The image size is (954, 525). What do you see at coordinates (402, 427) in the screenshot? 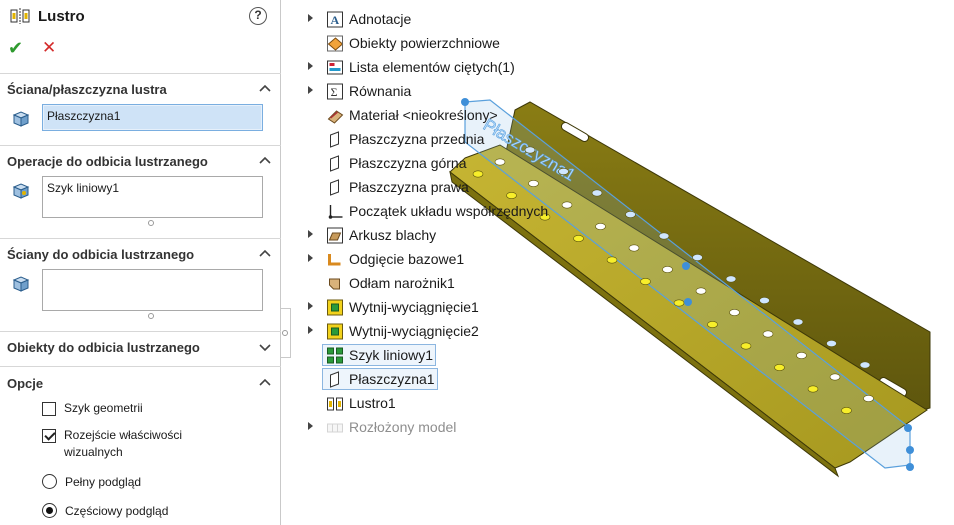
I see `tree-node-label: Rozłożony model` at bounding box center [402, 427].